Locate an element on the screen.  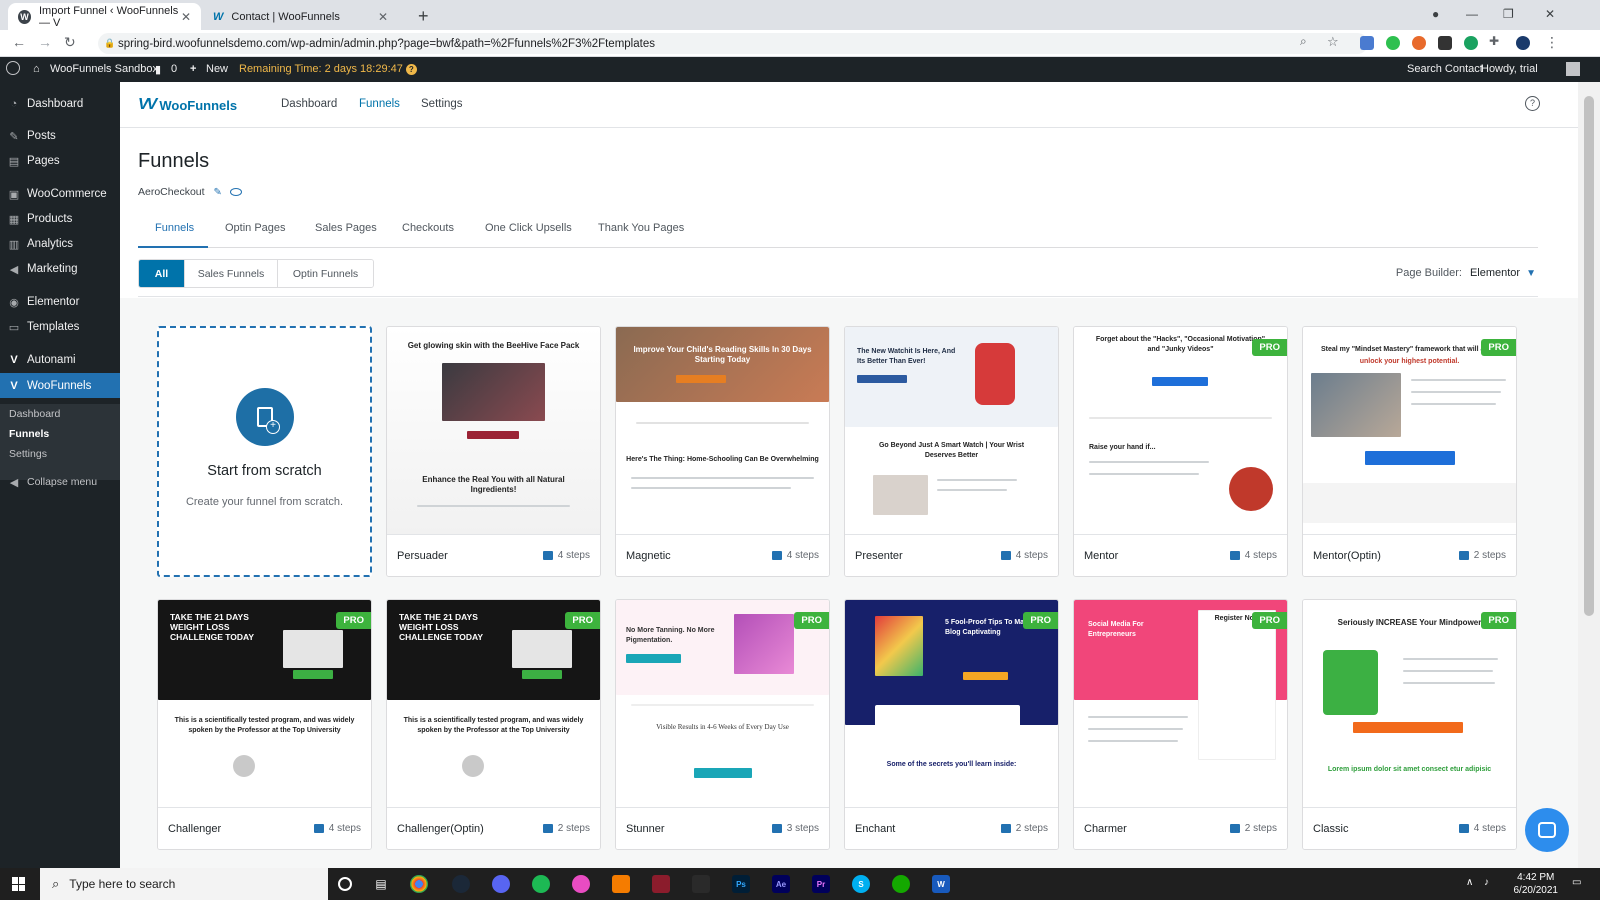
sidebar-item-templates: ▭ Templates is located at coordinates (60, 327).